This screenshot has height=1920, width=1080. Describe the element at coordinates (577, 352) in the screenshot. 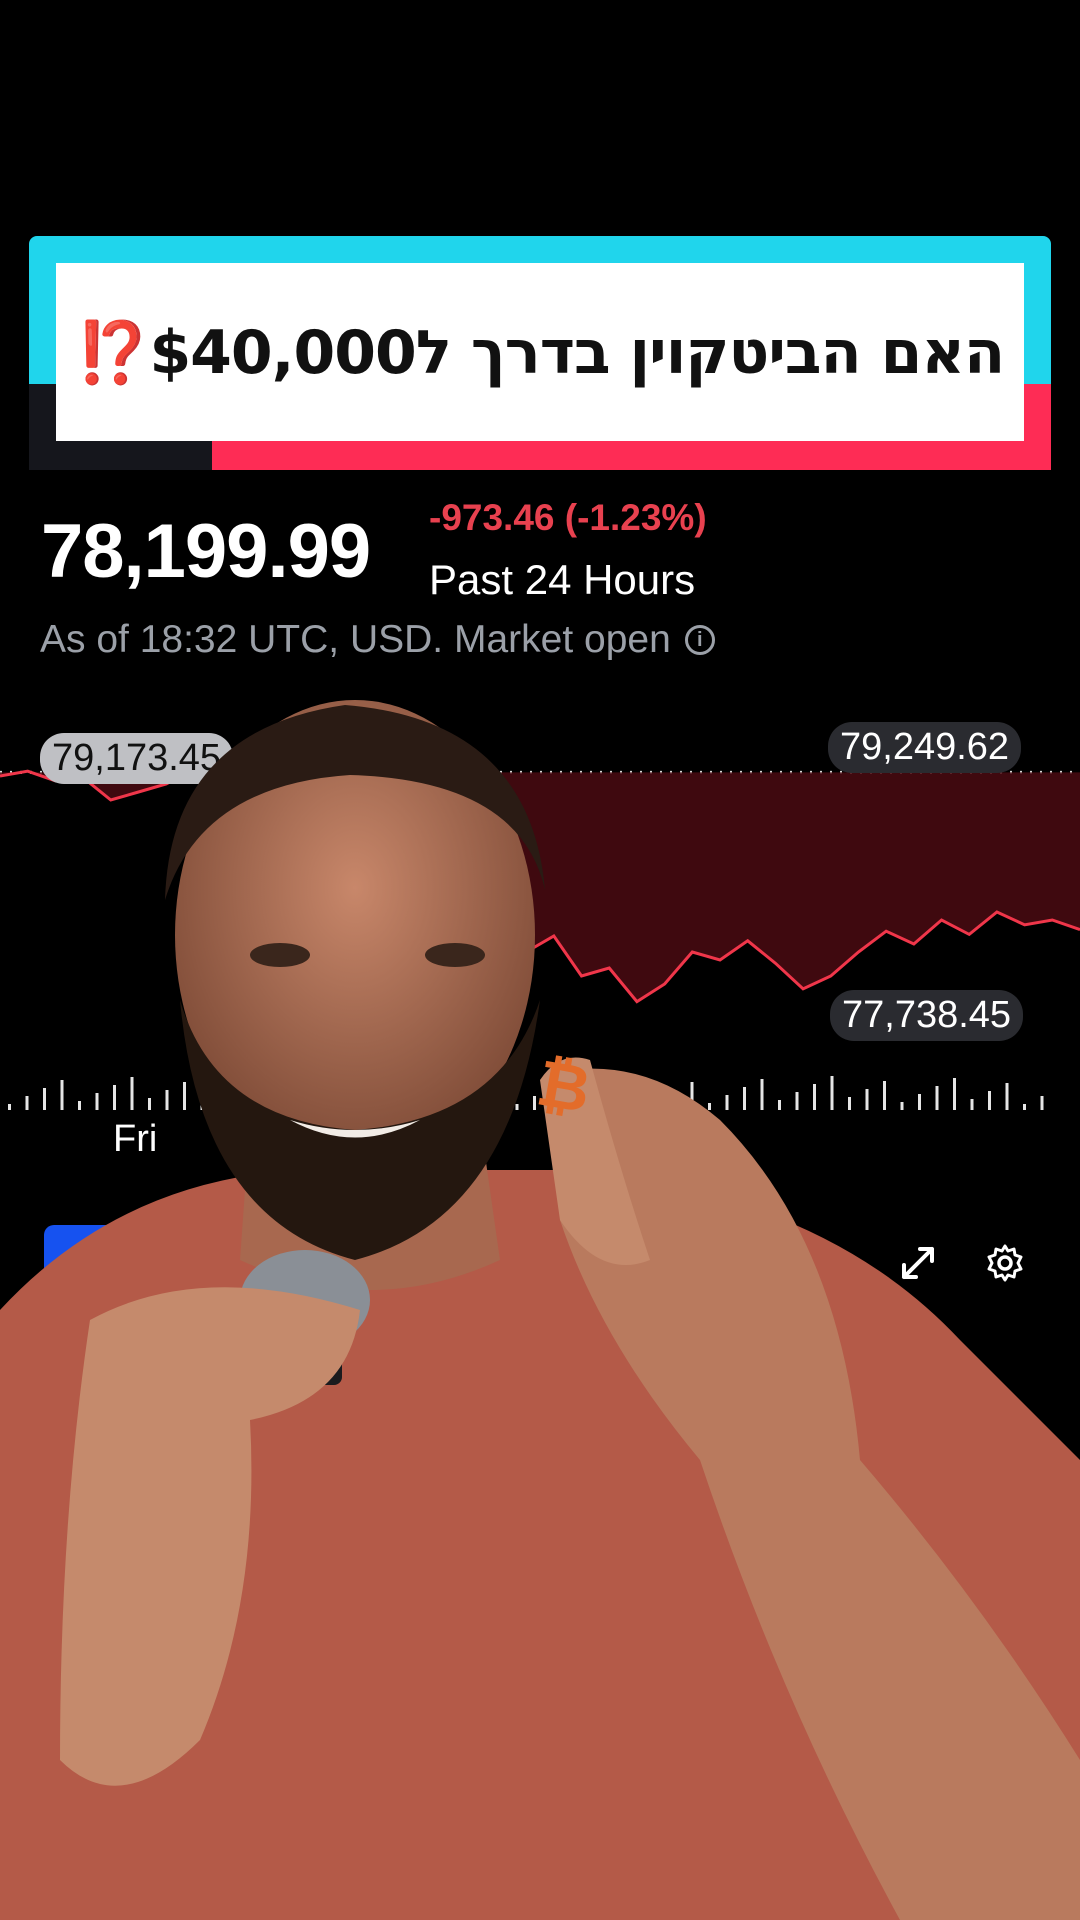

I see `banner-title-text: האם הביטקוין בדרך ל$40,000` at that location.